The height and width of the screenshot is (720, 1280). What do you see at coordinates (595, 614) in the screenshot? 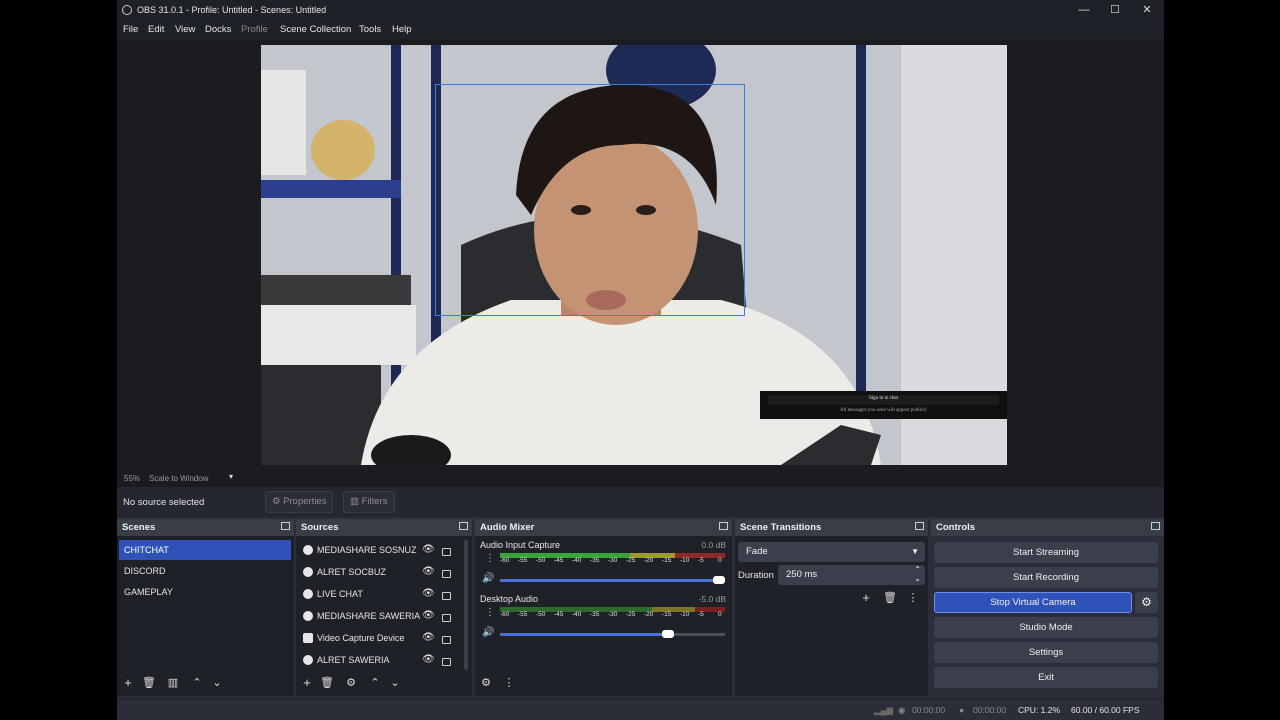
I see `db-tick: -35` at bounding box center [595, 614].